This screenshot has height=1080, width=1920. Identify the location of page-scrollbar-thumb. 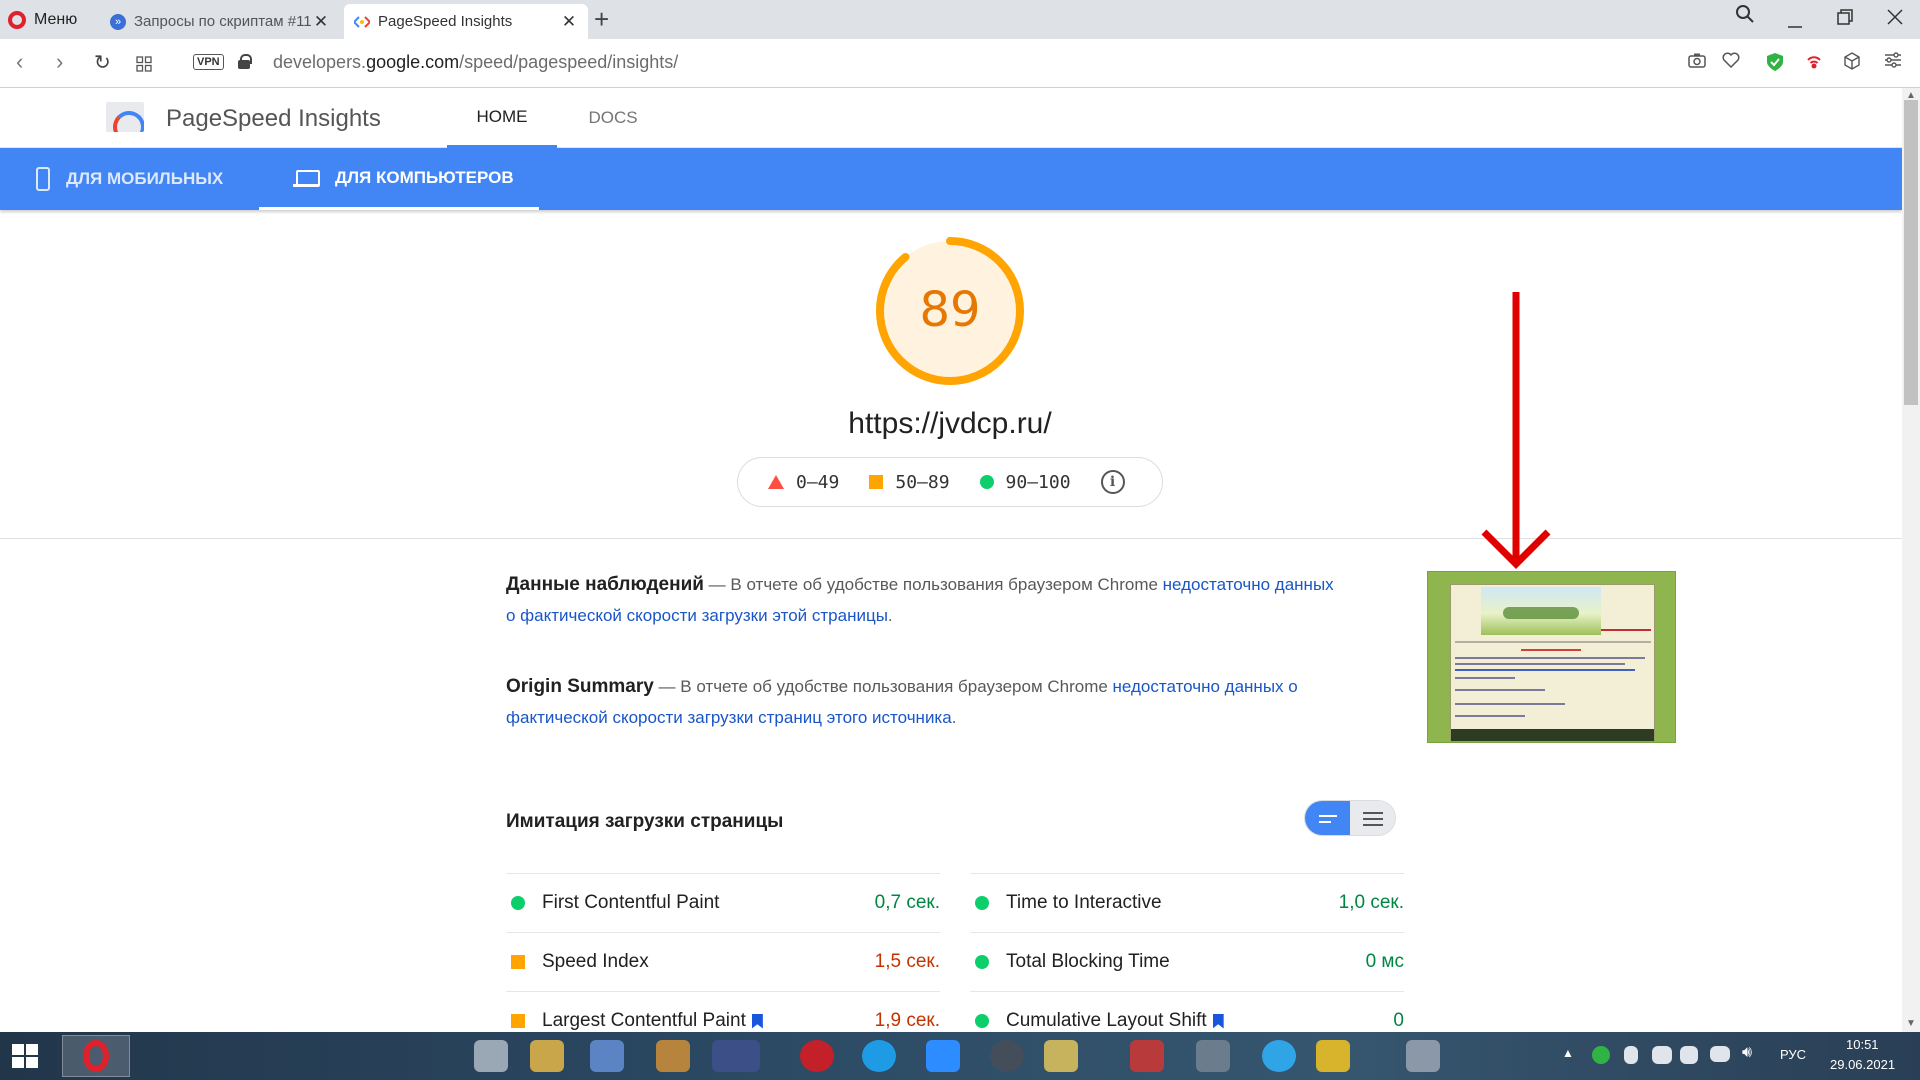
(1911, 252).